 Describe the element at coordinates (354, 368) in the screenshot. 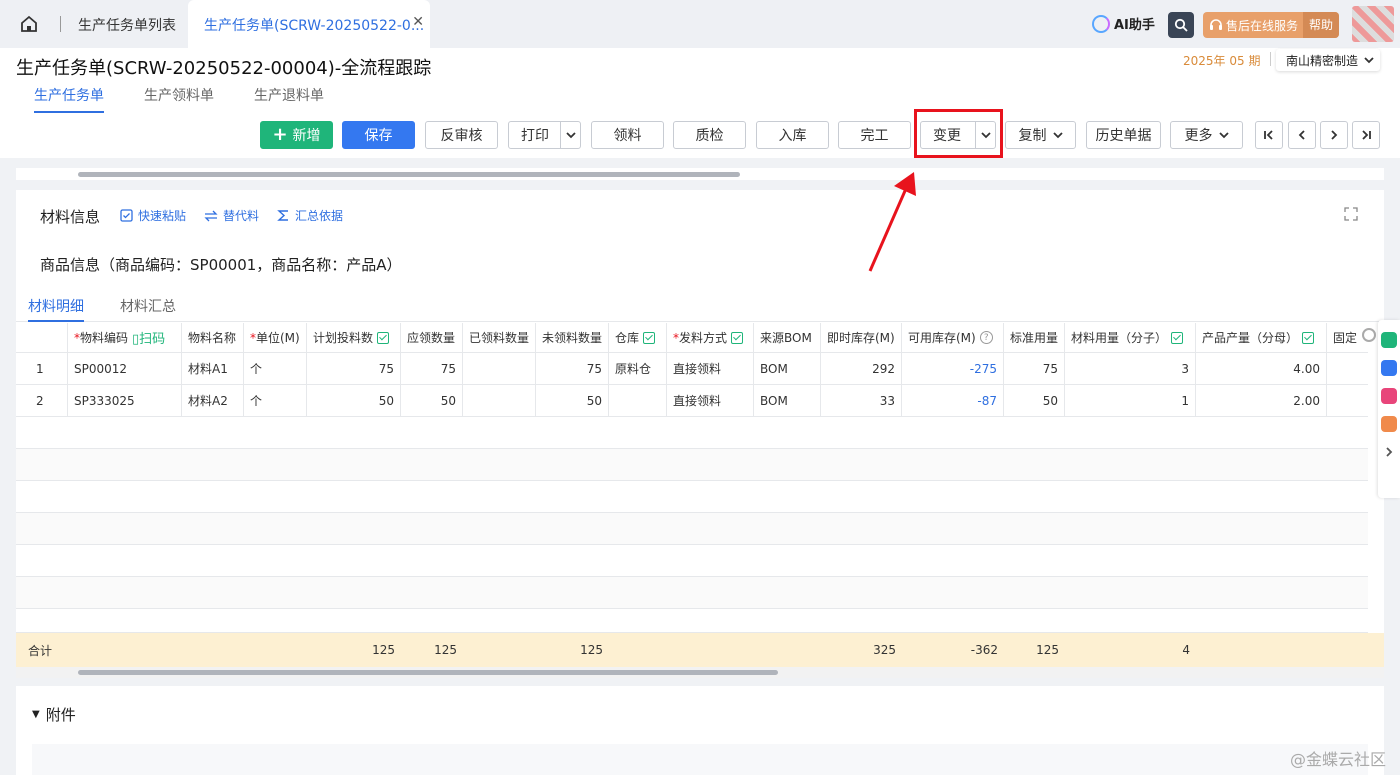

I see `cell-plan: 75` at that location.